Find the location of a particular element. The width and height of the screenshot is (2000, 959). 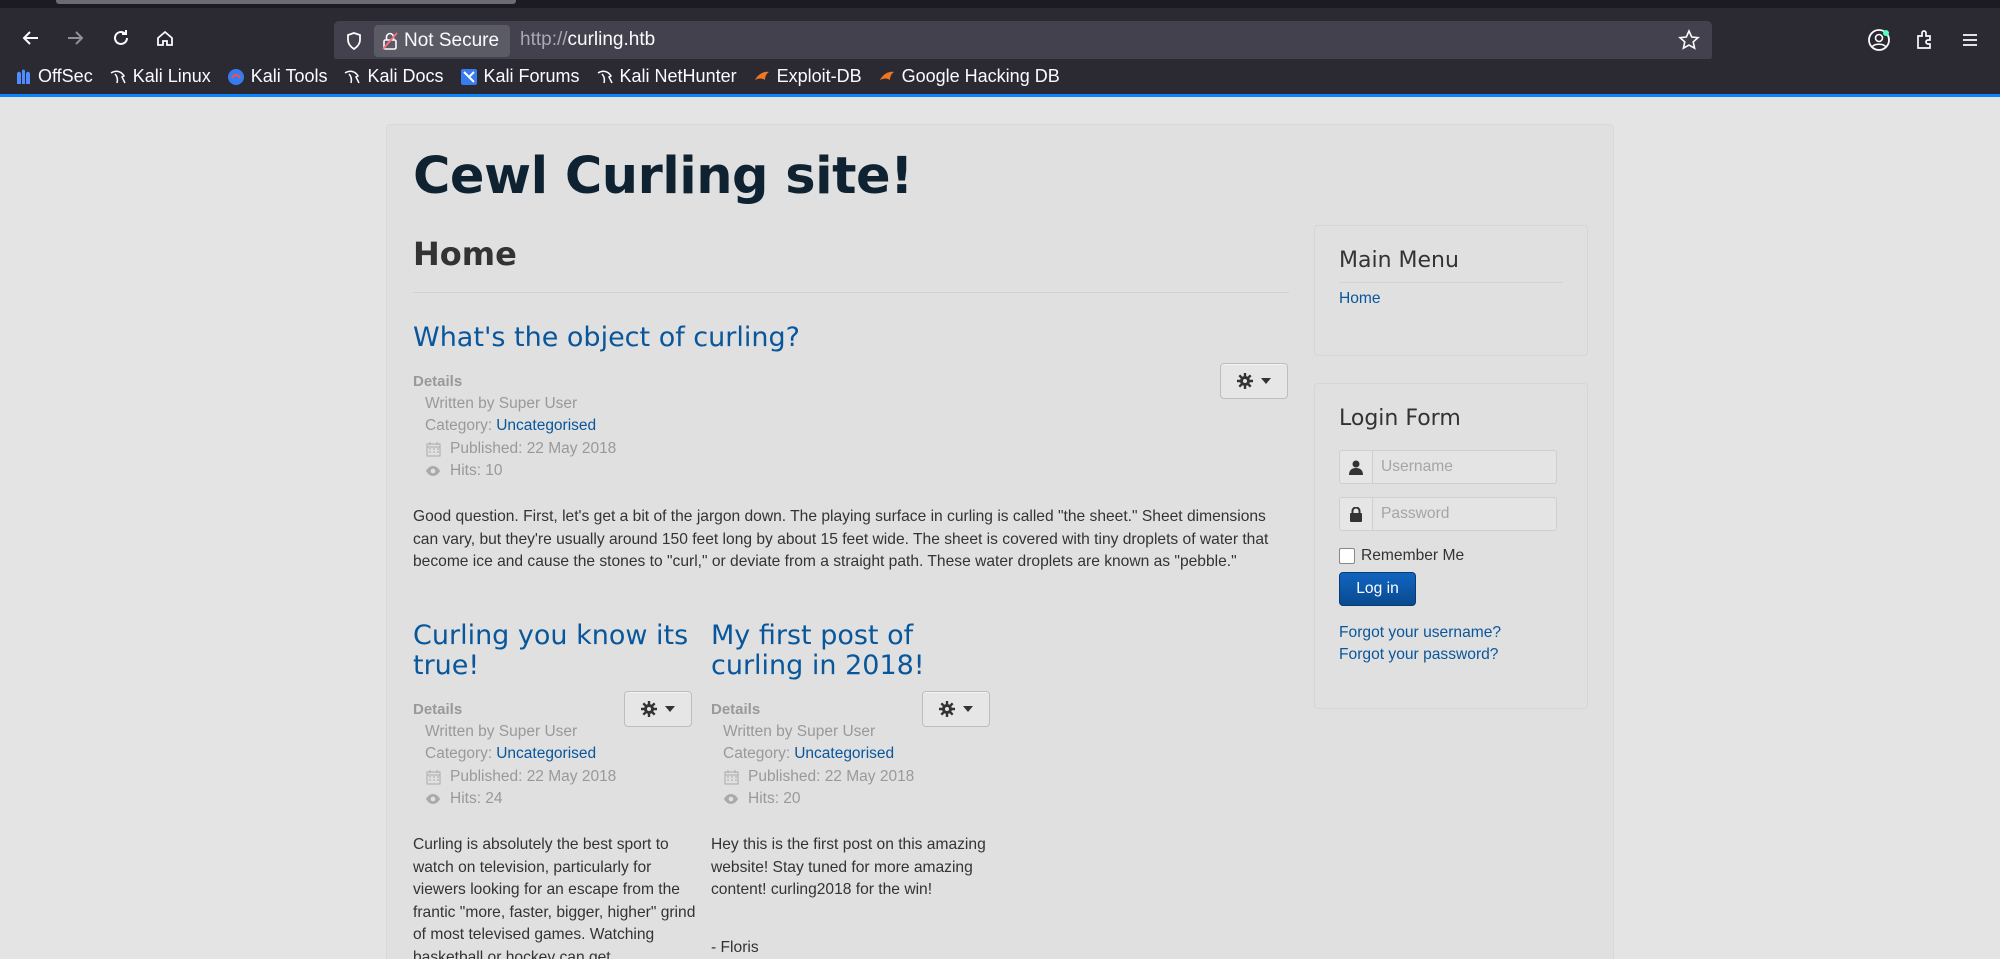

remember-me-label: Remember Me is located at coordinates (1413, 555).